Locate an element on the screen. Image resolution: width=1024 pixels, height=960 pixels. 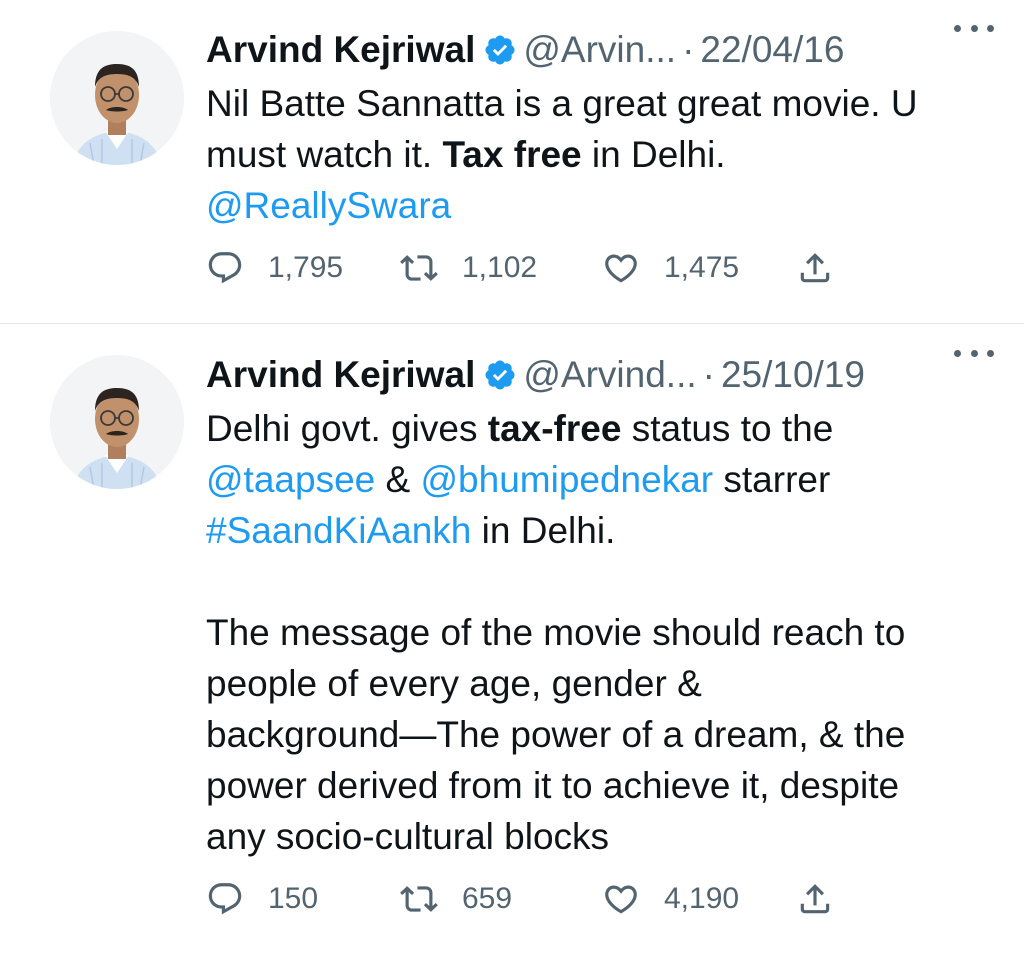
like-count: 4,190 is located at coordinates (702, 898).